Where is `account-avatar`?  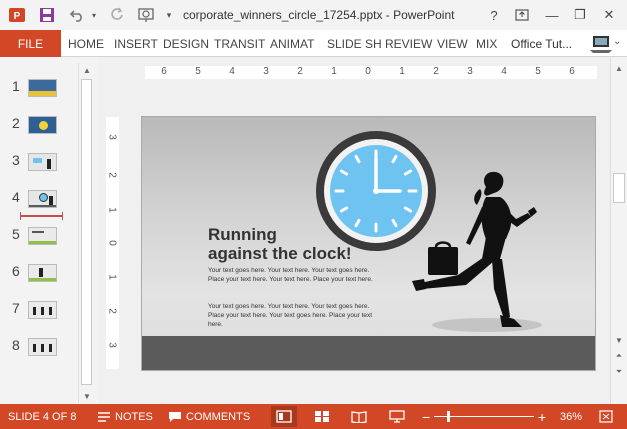 account-avatar is located at coordinates (601, 44).